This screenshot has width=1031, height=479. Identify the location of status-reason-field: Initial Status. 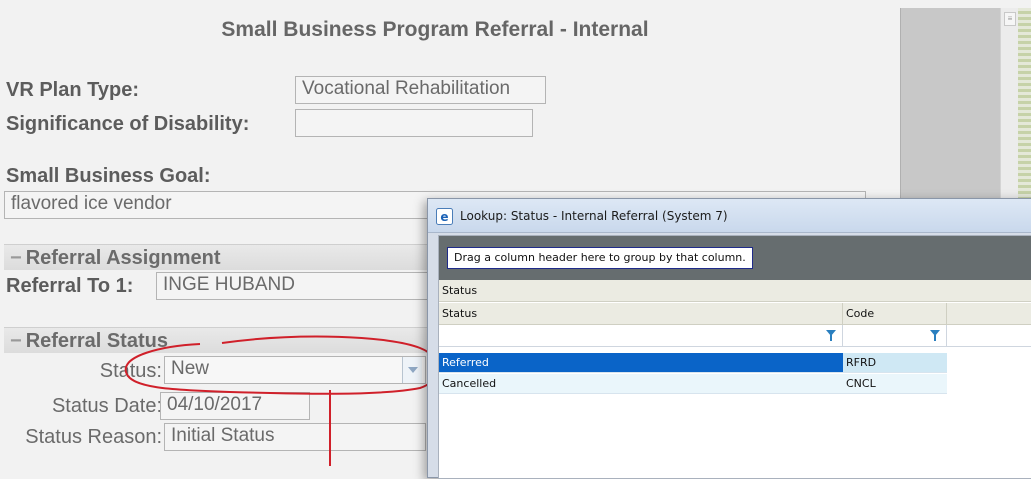
(295, 437).